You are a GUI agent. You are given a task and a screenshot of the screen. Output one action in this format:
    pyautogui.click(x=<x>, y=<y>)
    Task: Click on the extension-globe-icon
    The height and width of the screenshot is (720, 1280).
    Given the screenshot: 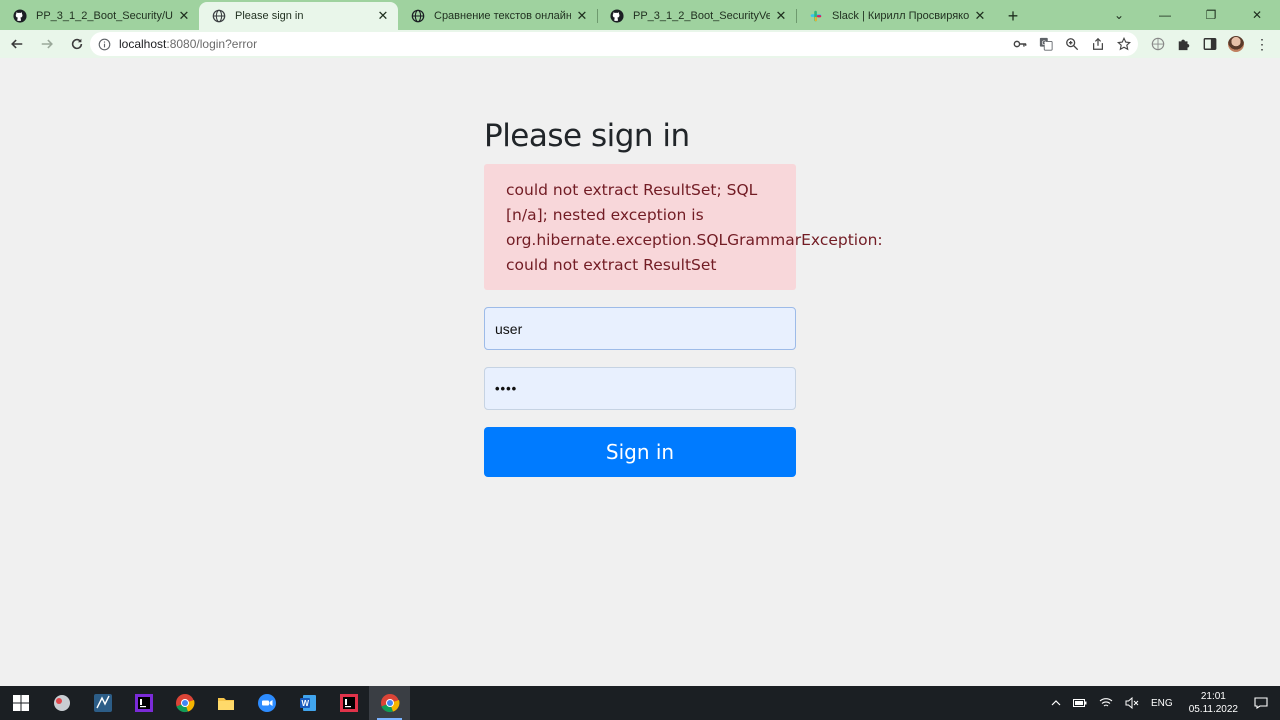 What is the action you would take?
    pyautogui.click(x=1158, y=44)
    